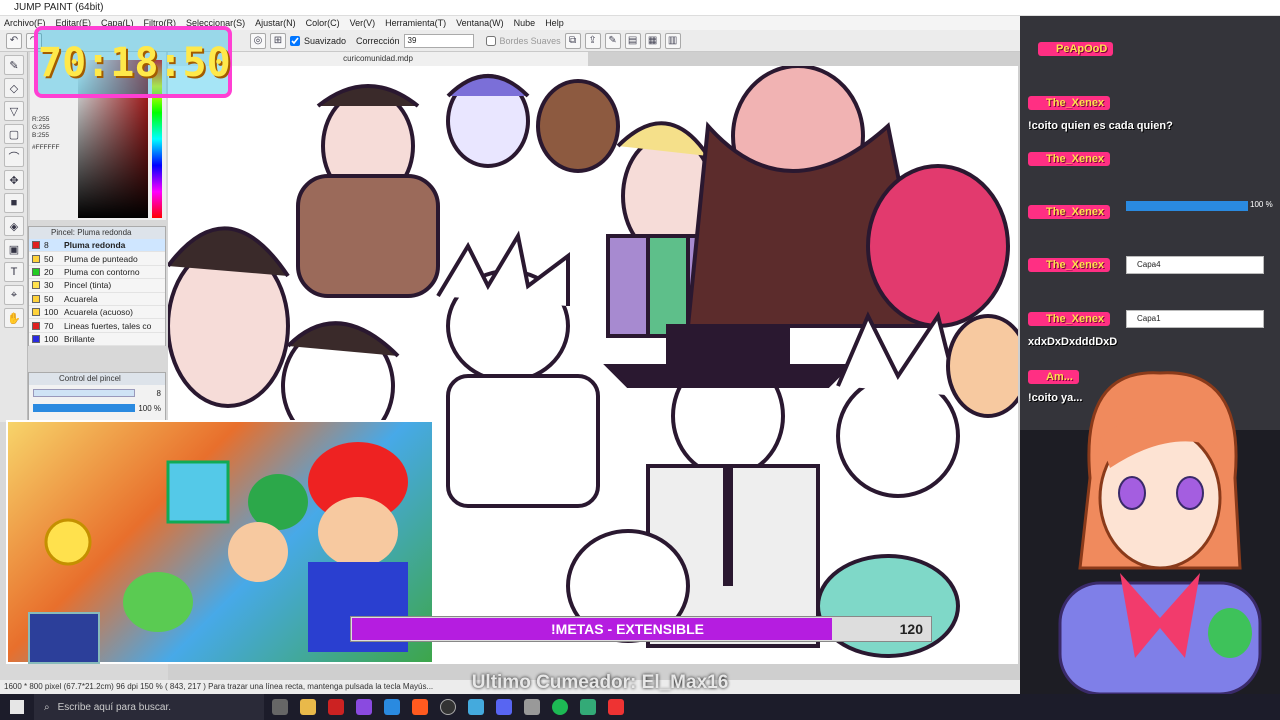 This screenshot has width=1280, height=720. I want to click on correction-input: 39, so click(438, 40).